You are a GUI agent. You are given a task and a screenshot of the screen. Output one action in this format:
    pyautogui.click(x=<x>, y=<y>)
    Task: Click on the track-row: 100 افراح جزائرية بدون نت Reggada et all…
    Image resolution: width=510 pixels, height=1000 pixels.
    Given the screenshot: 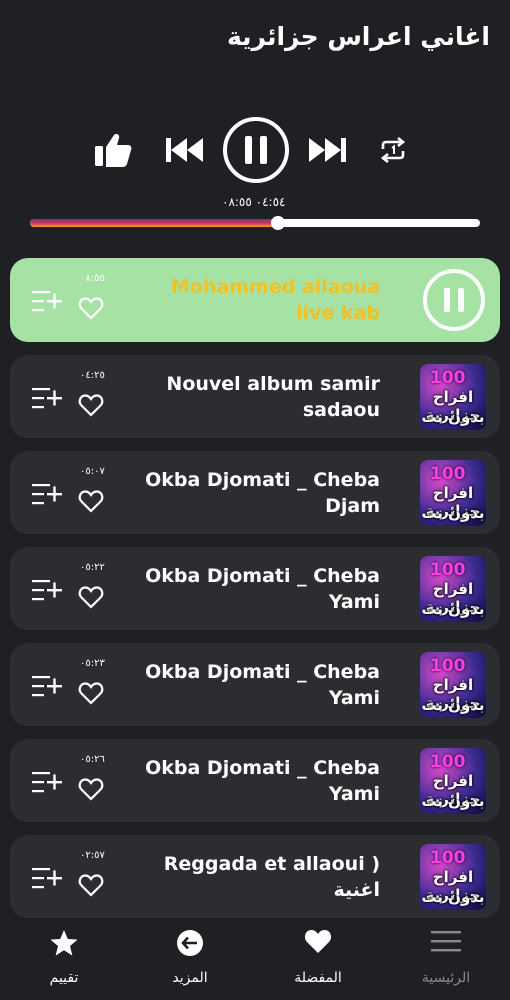 What is the action you would take?
    pyautogui.click(x=255, y=876)
    